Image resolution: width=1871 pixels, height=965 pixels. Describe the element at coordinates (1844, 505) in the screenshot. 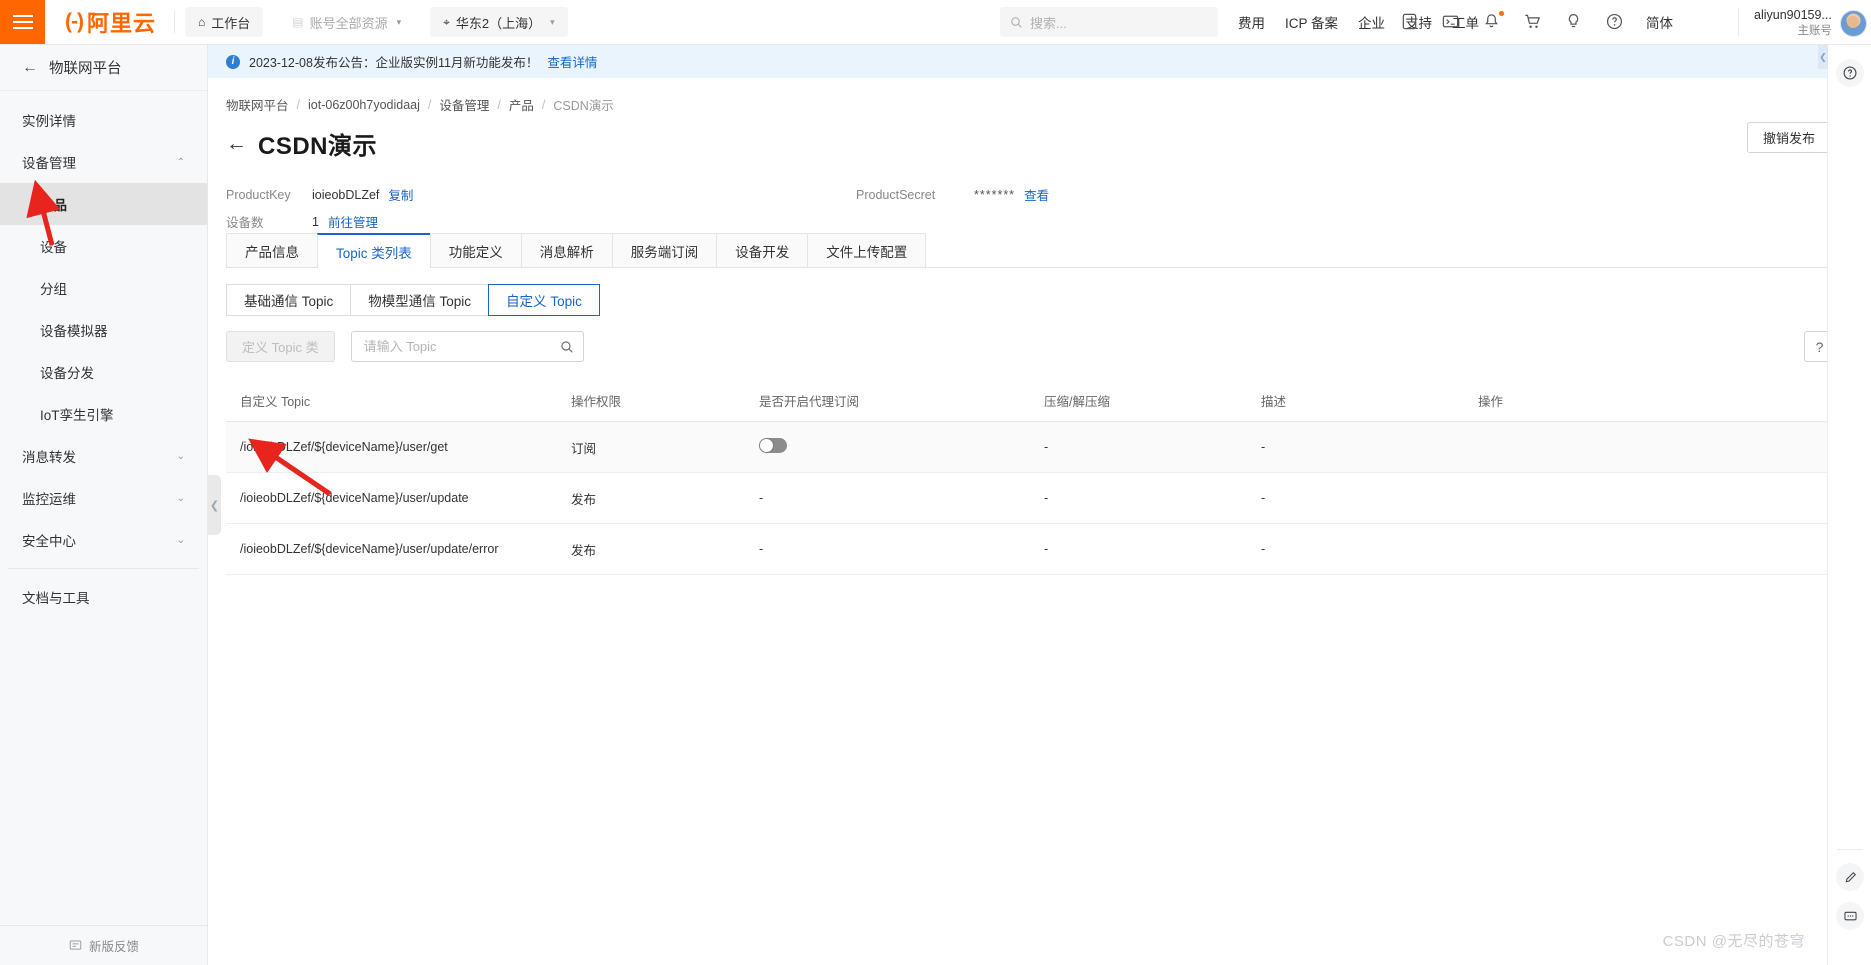

I see `right-rail: ❮` at that location.